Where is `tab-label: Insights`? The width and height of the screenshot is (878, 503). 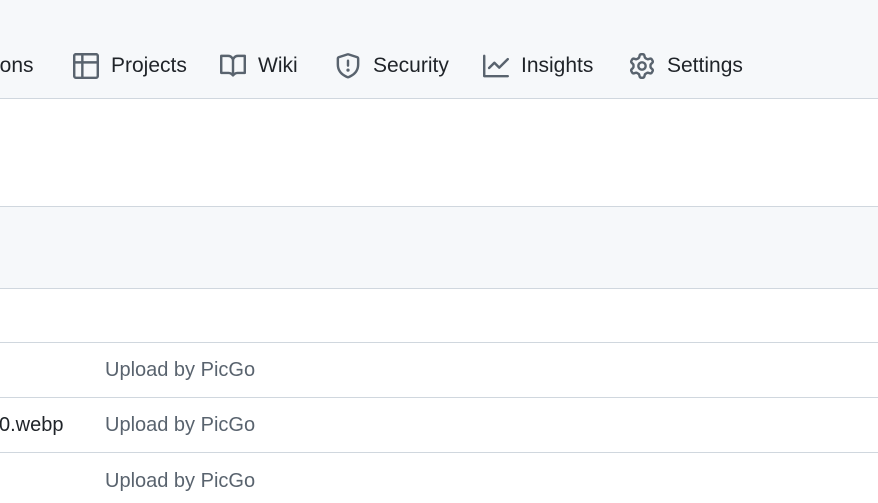
tab-label: Insights is located at coordinates (557, 65).